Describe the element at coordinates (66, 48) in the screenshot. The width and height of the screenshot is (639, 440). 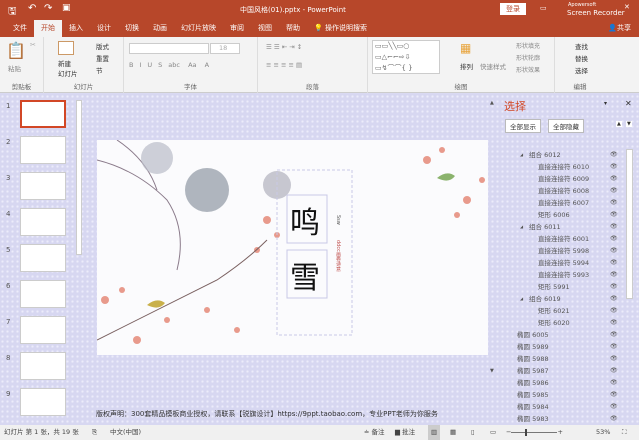
I see `new-slide-icon` at that location.